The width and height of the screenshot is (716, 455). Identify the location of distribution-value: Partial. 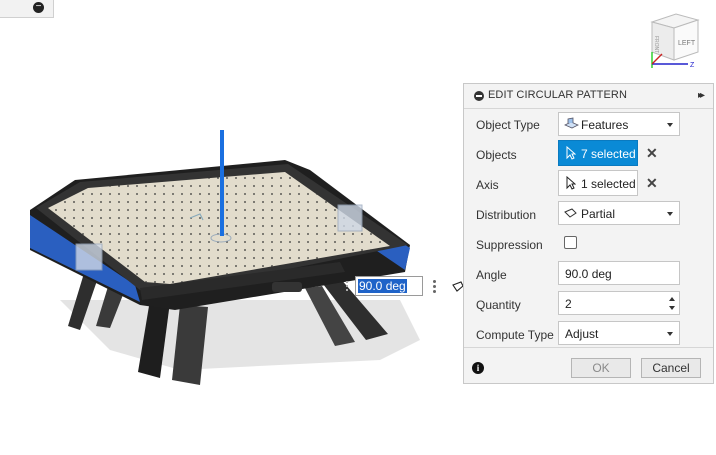
(598, 214).